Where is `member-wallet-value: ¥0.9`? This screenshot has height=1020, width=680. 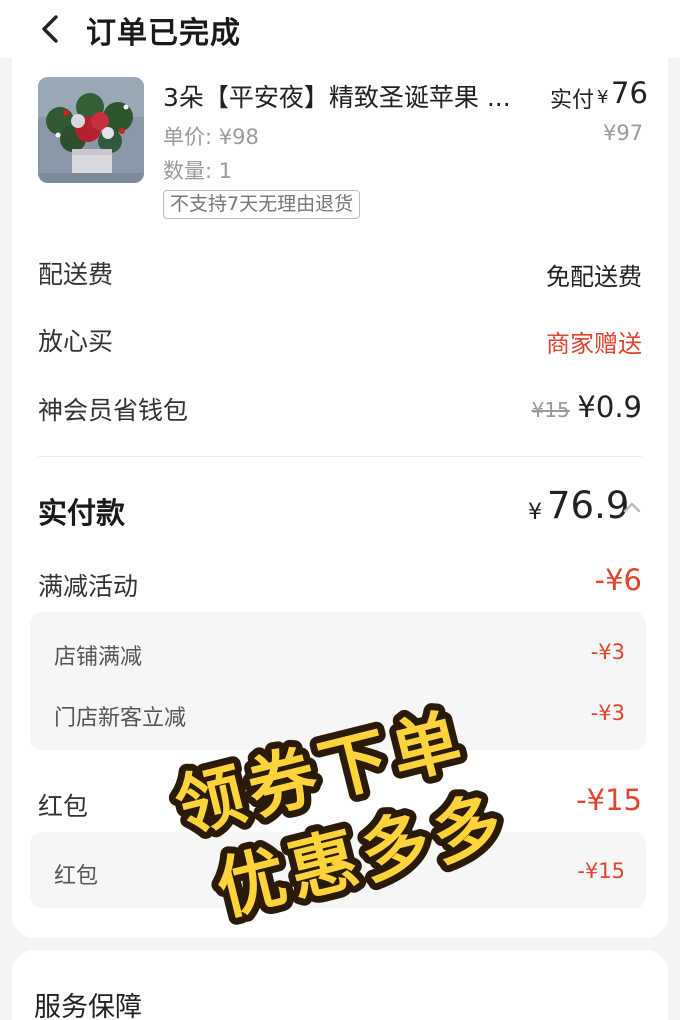 member-wallet-value: ¥0.9 is located at coordinates (609, 407).